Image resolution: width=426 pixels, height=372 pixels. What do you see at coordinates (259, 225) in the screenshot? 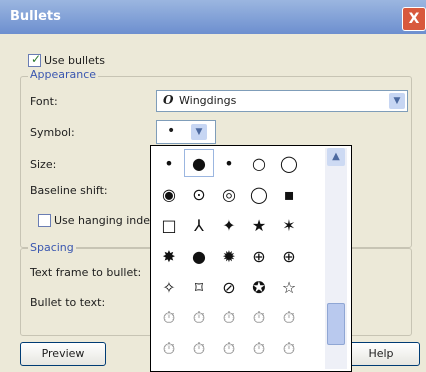
I see `symbol-cell: ★` at bounding box center [259, 225].